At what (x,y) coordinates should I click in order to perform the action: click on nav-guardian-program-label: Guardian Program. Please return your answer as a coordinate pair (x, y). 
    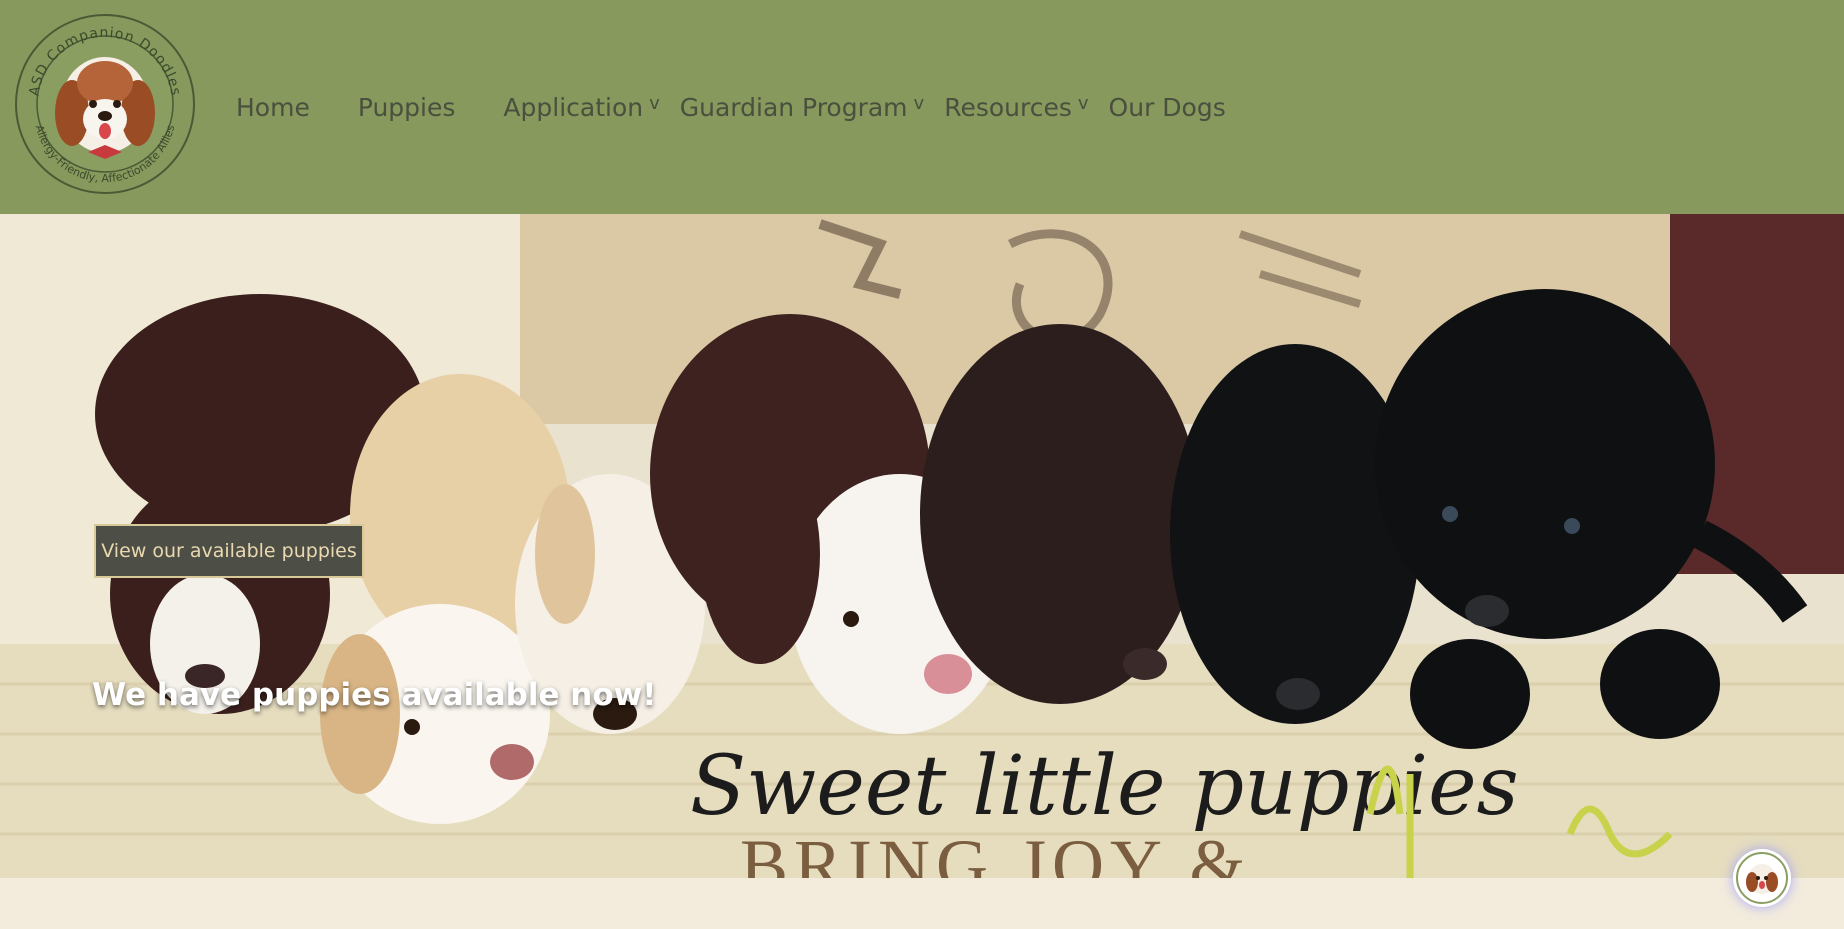
    Looking at the image, I should click on (793, 107).